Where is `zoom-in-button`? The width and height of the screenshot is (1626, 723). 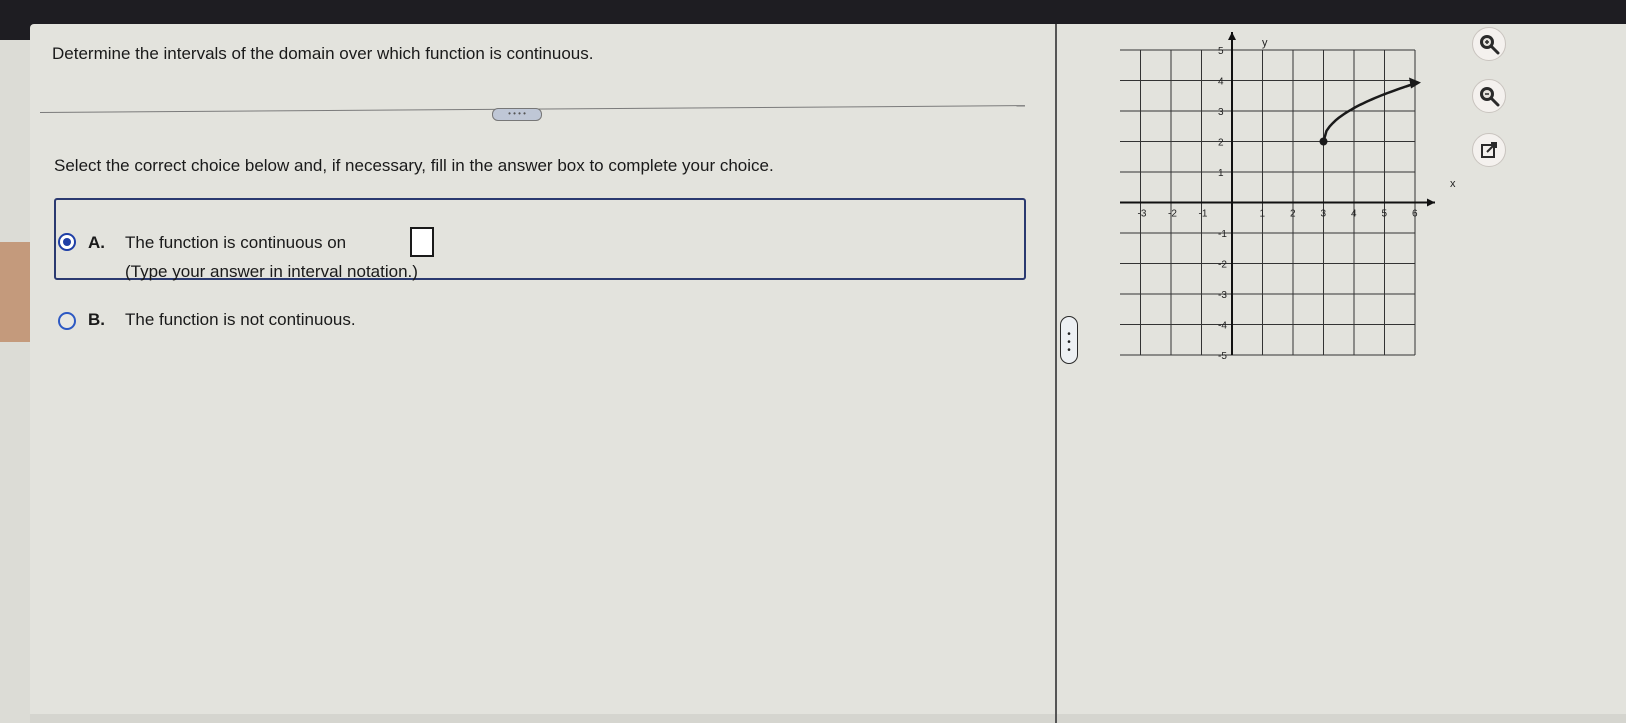
zoom-in-button is located at coordinates (1489, 44).